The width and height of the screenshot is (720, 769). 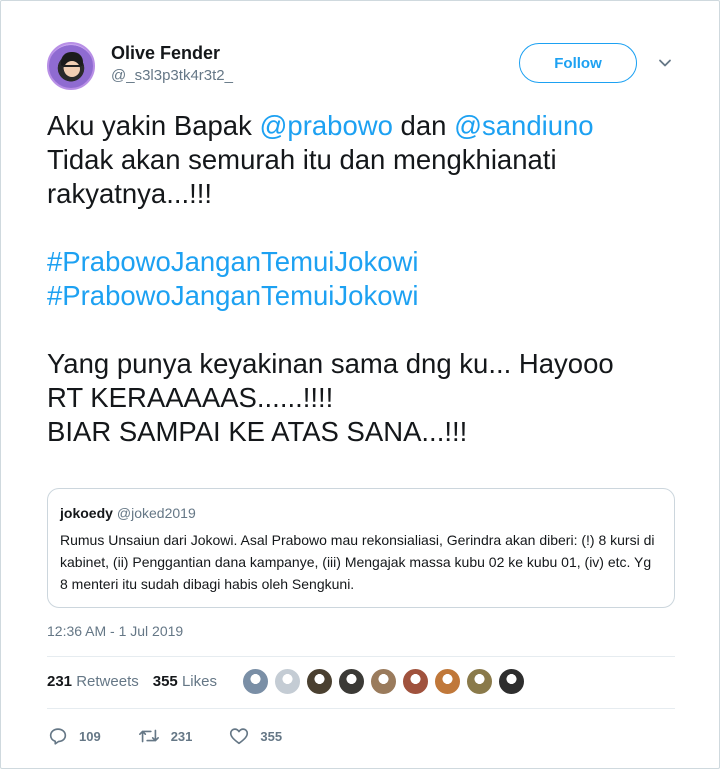 What do you see at coordinates (148, 736) in the screenshot?
I see `retweet-icon` at bounding box center [148, 736].